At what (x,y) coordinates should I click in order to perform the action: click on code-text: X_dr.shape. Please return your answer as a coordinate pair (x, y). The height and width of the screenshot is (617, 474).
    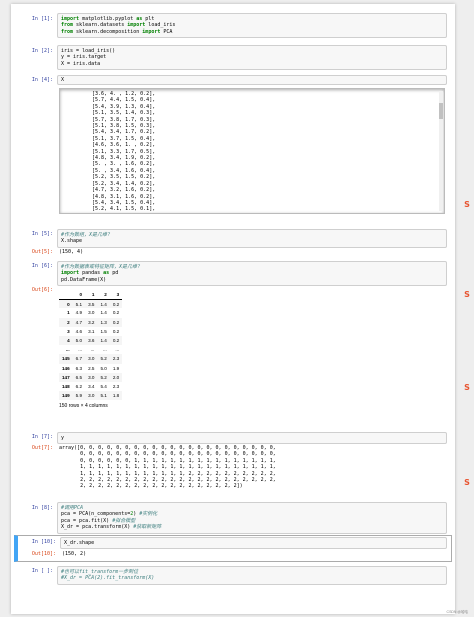
    Looking at the image, I should click on (253, 543).